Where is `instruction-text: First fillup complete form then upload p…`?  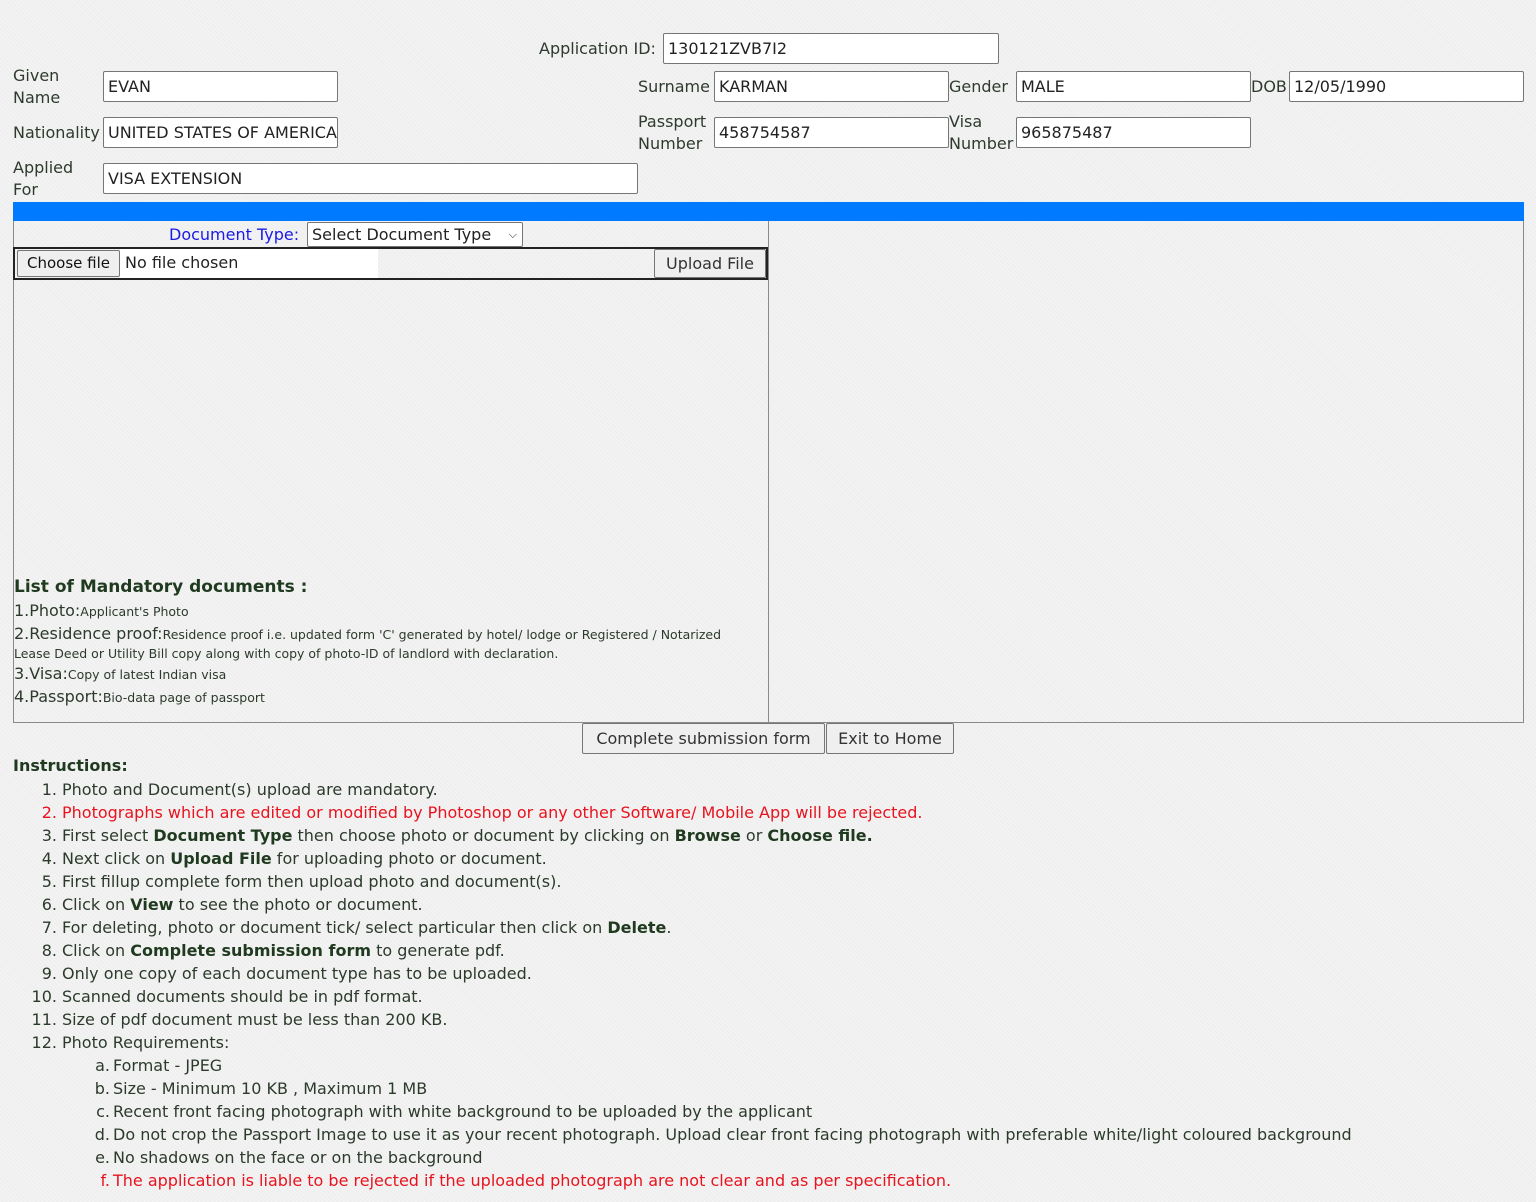 instruction-text: First fillup complete form then upload p… is located at coordinates (311, 881).